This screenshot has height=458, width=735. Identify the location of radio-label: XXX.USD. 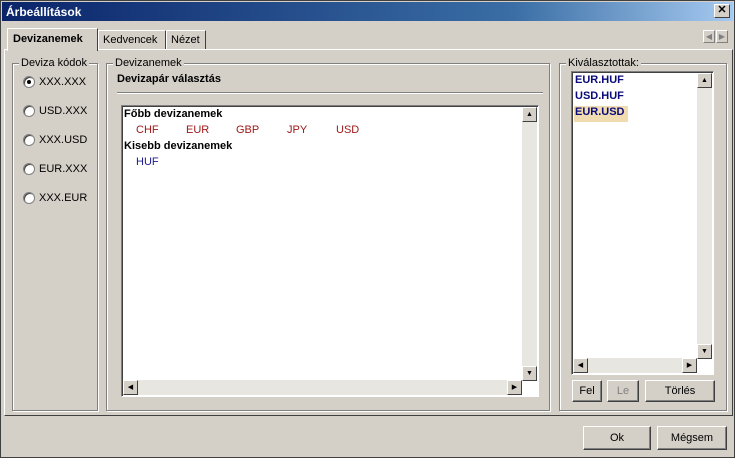
(63, 140).